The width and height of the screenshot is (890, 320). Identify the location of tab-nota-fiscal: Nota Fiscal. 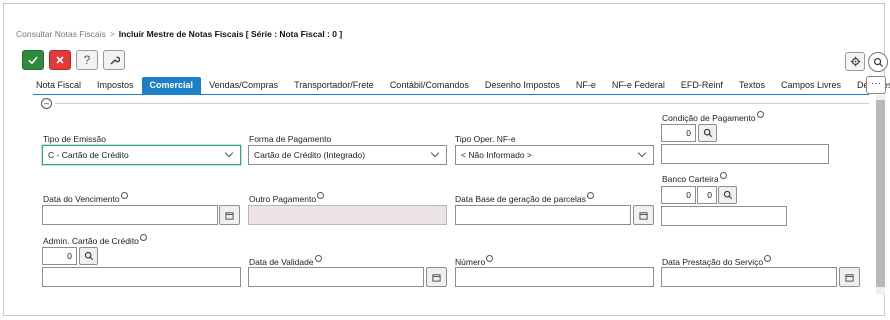
(58, 85).